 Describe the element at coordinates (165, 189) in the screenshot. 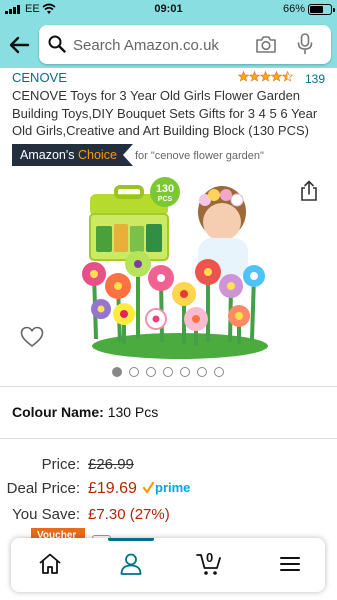

I see `image-badge-count: 130` at that location.